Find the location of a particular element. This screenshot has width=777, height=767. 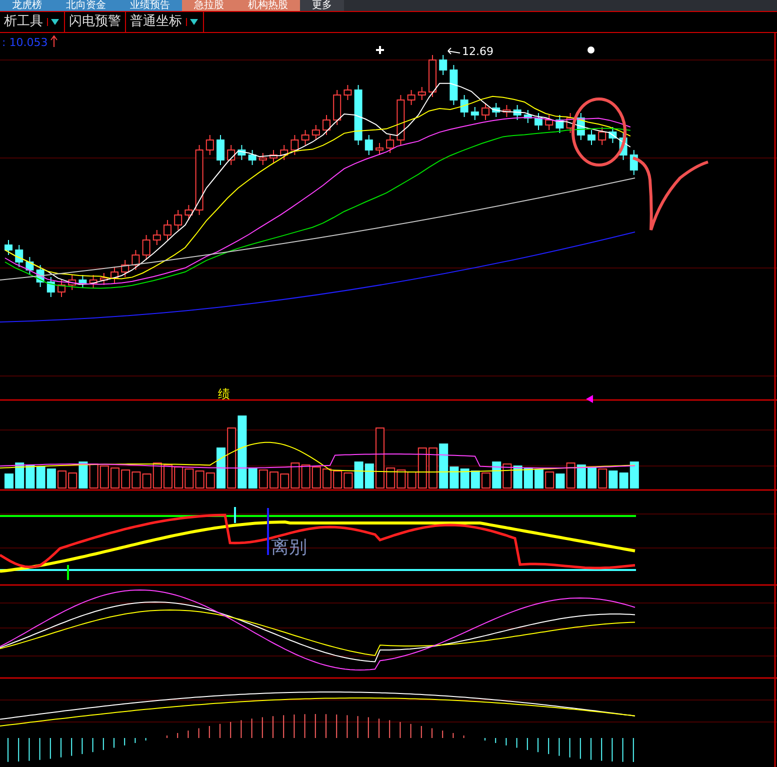

toolbar-button: 析工具 is located at coordinates (32, 22).